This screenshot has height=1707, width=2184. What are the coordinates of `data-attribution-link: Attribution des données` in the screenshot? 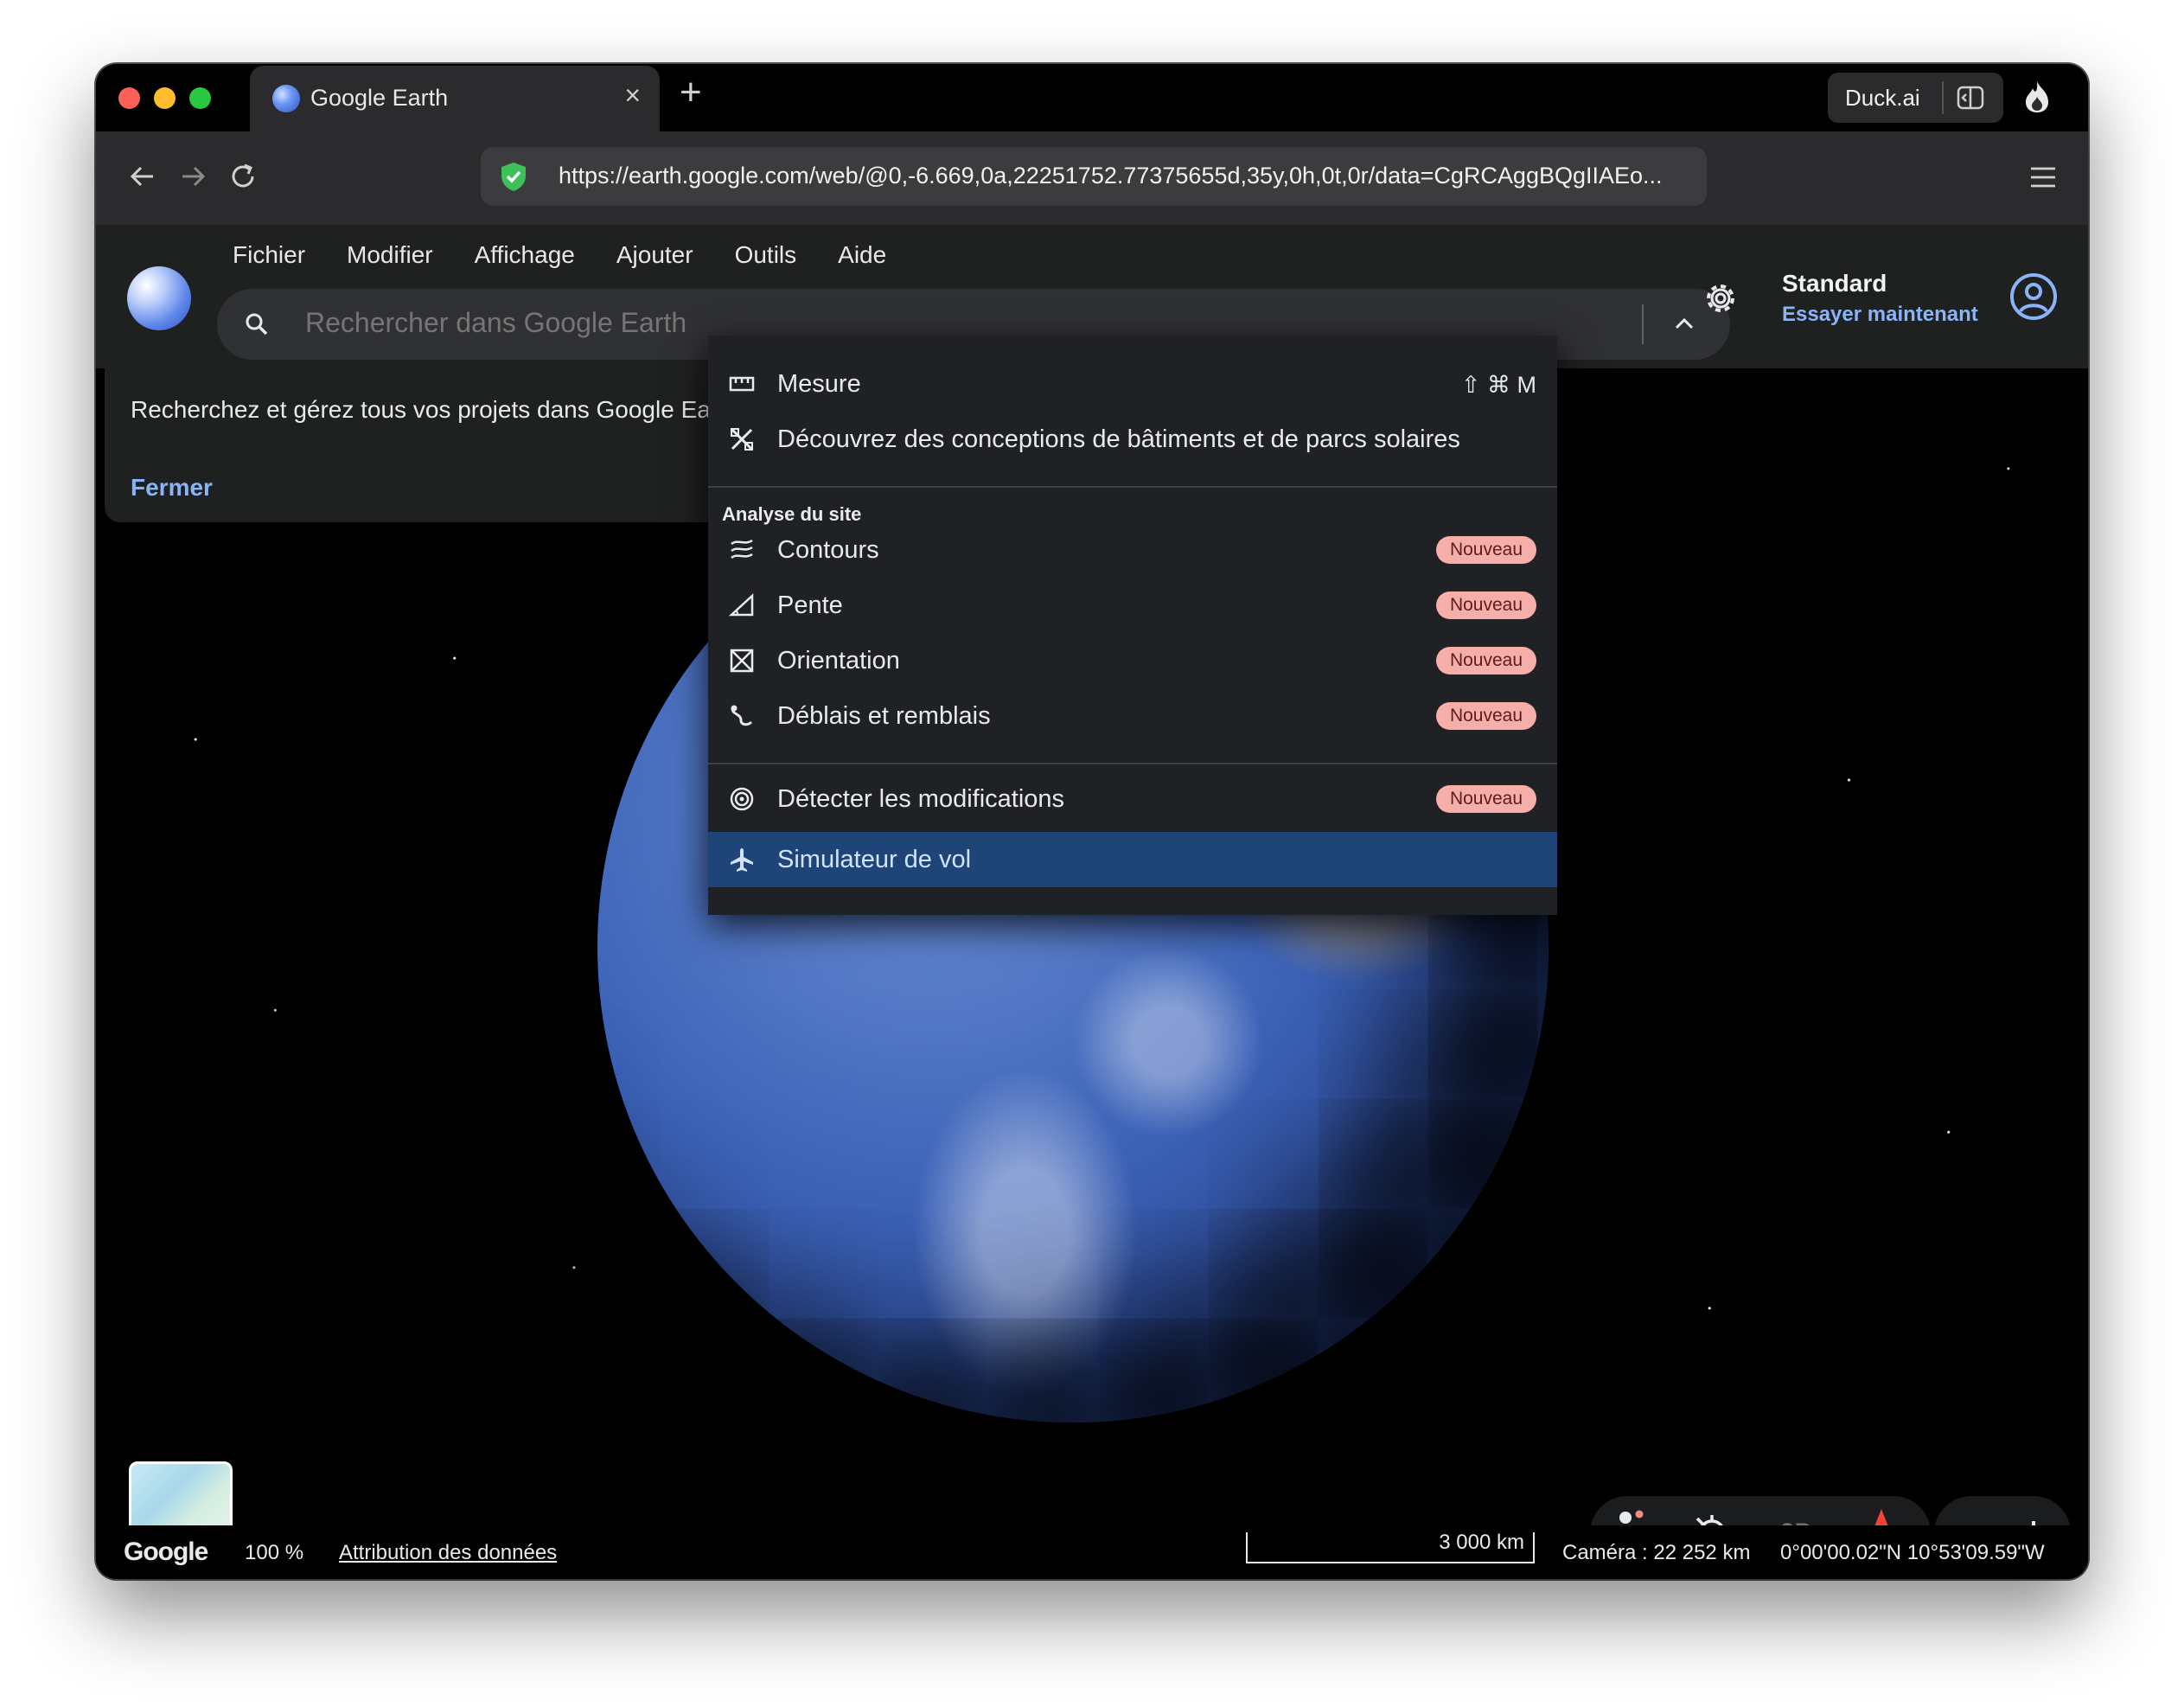 It's located at (448, 1553).